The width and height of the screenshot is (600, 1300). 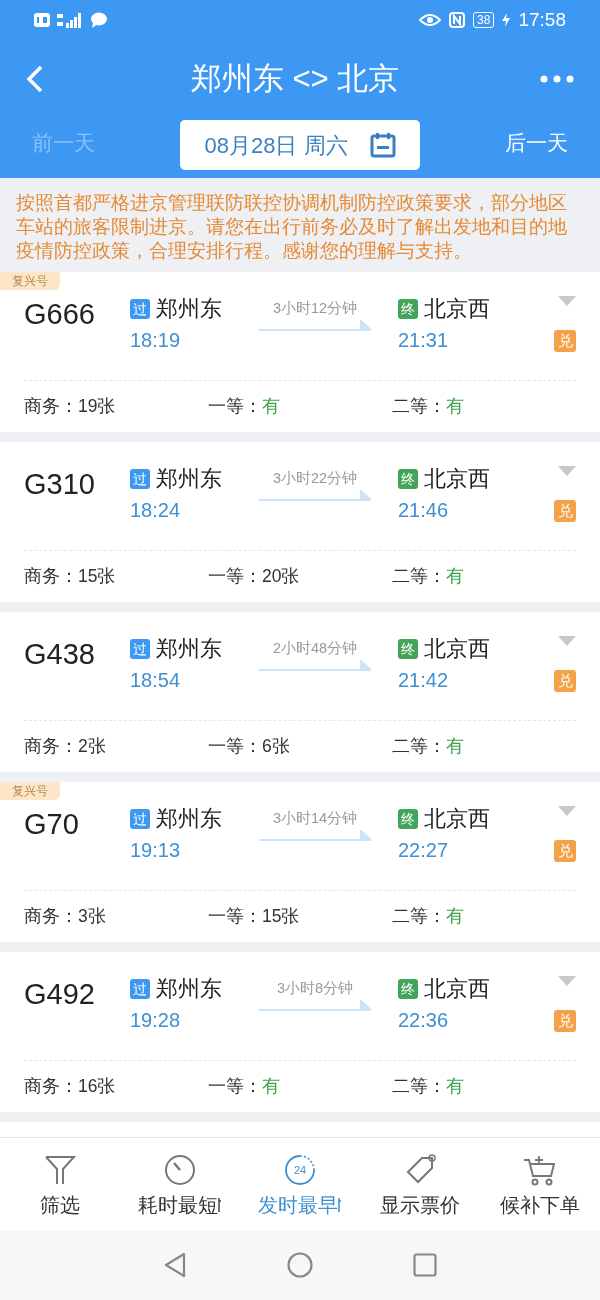 What do you see at coordinates (425, 1265) in the screenshot?
I see `recent-apps-icon` at bounding box center [425, 1265].